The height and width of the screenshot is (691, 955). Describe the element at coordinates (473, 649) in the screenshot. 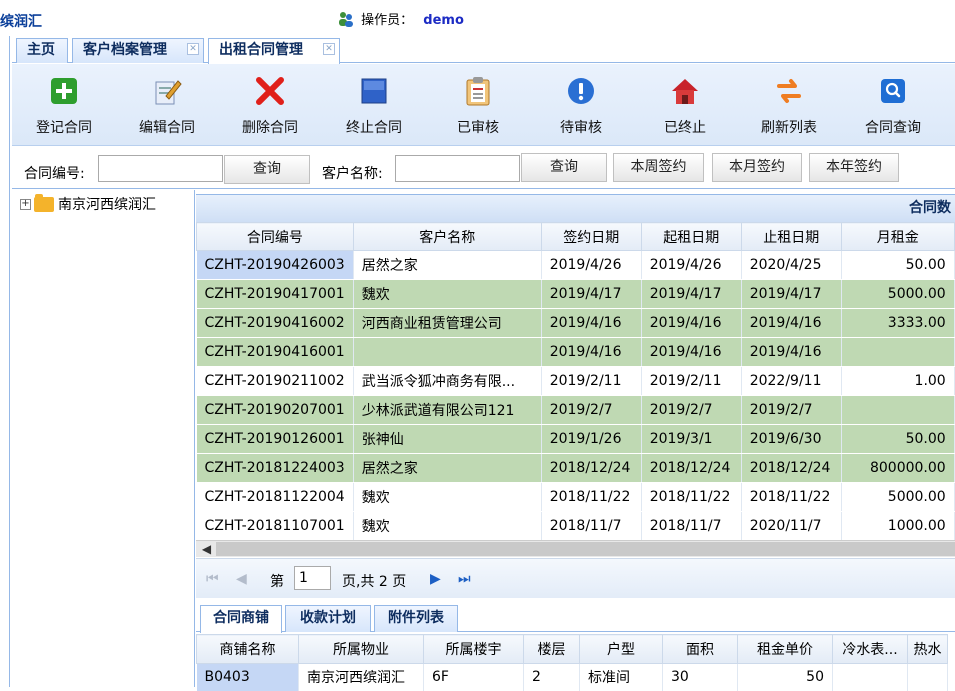

I see `column-header: 所属楼宇` at that location.